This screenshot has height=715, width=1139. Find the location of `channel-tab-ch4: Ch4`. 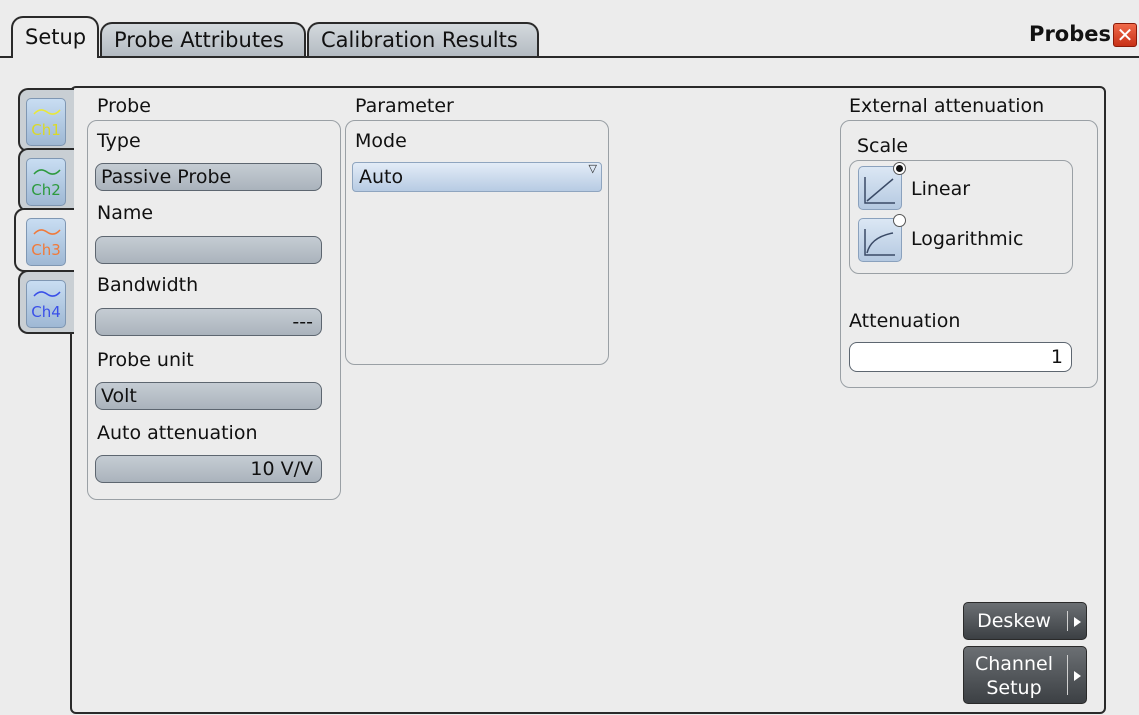

channel-tab-ch4: Ch4 is located at coordinates (46, 302).